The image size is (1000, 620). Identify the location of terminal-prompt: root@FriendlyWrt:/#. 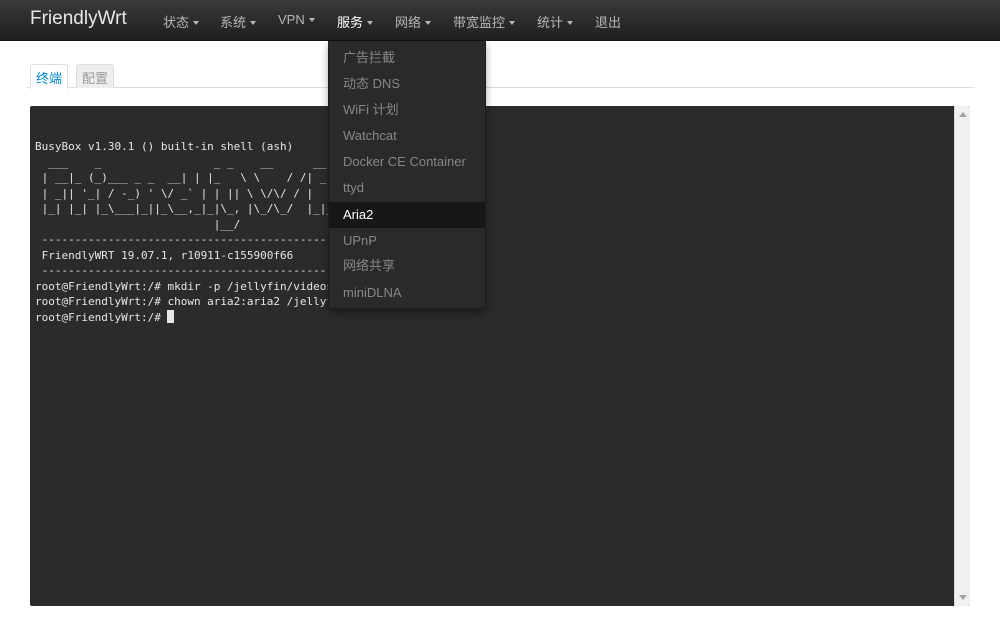
(101, 317).